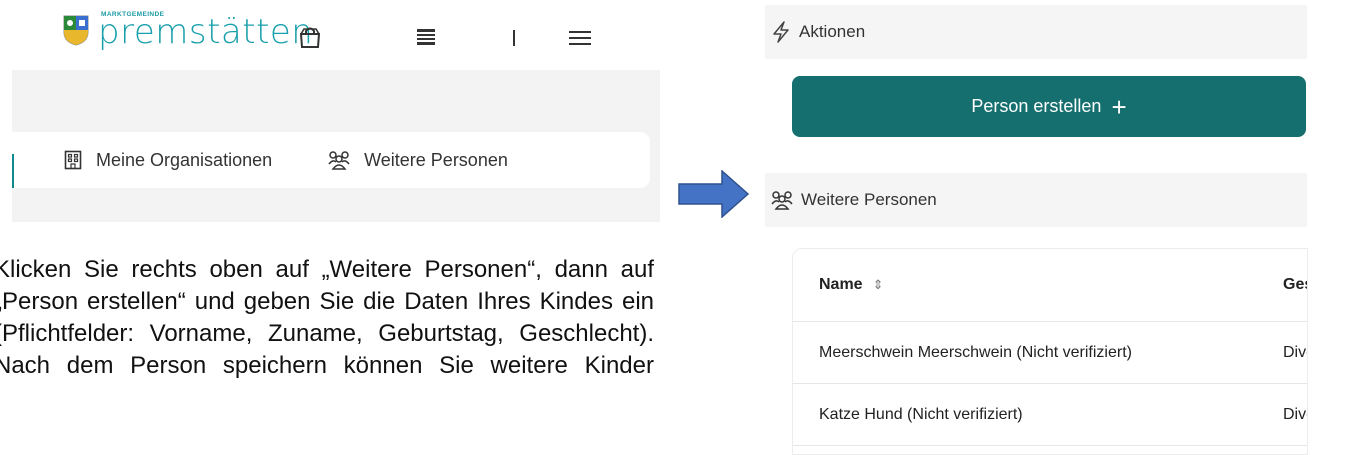 The image size is (1353, 455). I want to click on bag-icon, so click(310, 37).